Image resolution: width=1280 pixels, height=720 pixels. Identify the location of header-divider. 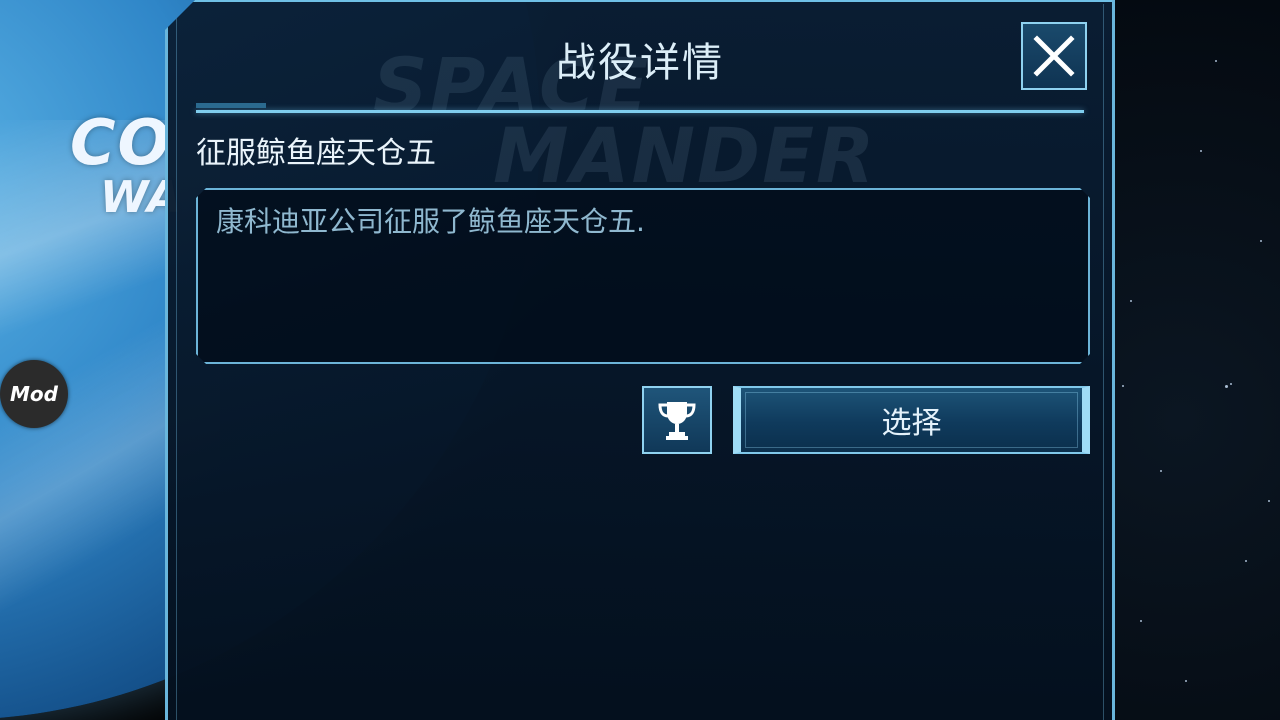
(640, 108).